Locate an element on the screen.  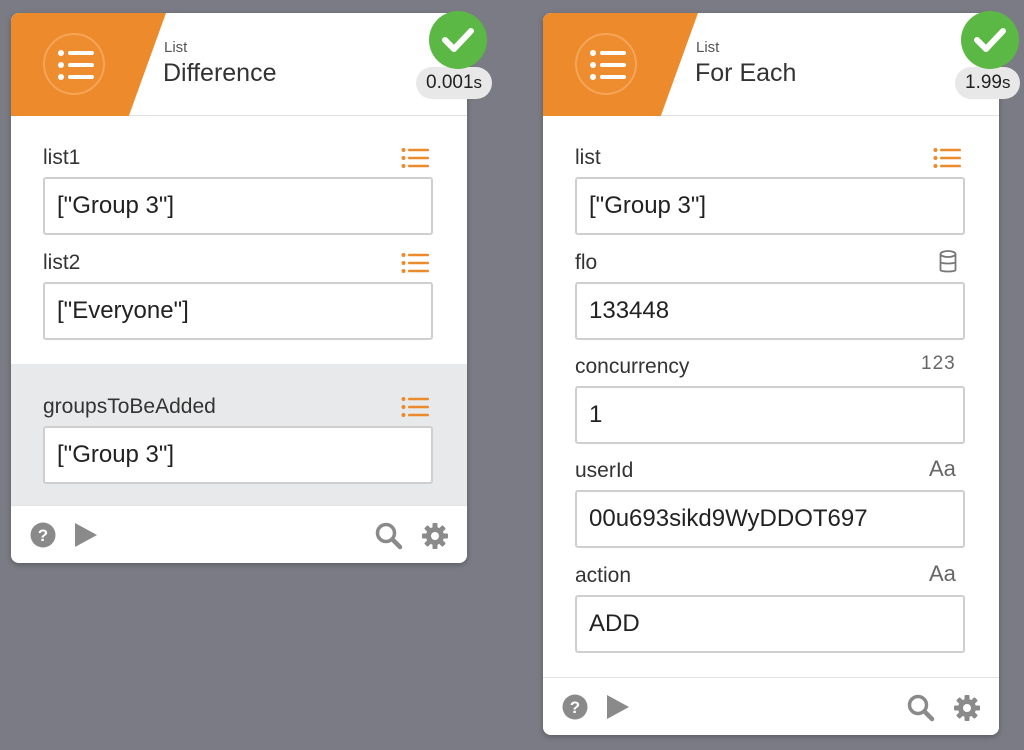
input-field-concurrency: concurrency 123 1 is located at coordinates (770, 398).